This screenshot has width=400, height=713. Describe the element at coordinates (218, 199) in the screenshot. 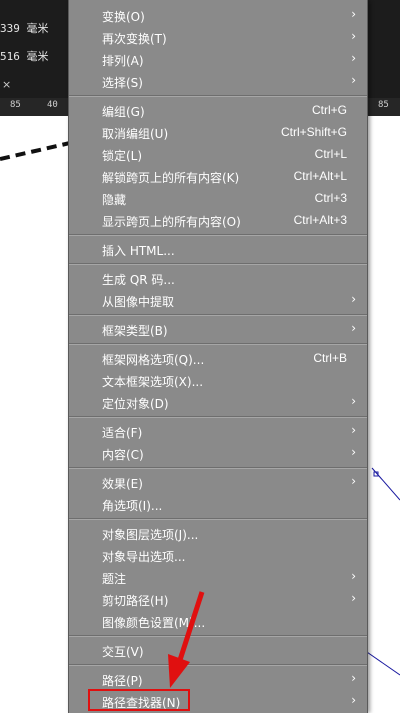

I see `menu-item-hide: 隐藏 Ctrl+3` at that location.